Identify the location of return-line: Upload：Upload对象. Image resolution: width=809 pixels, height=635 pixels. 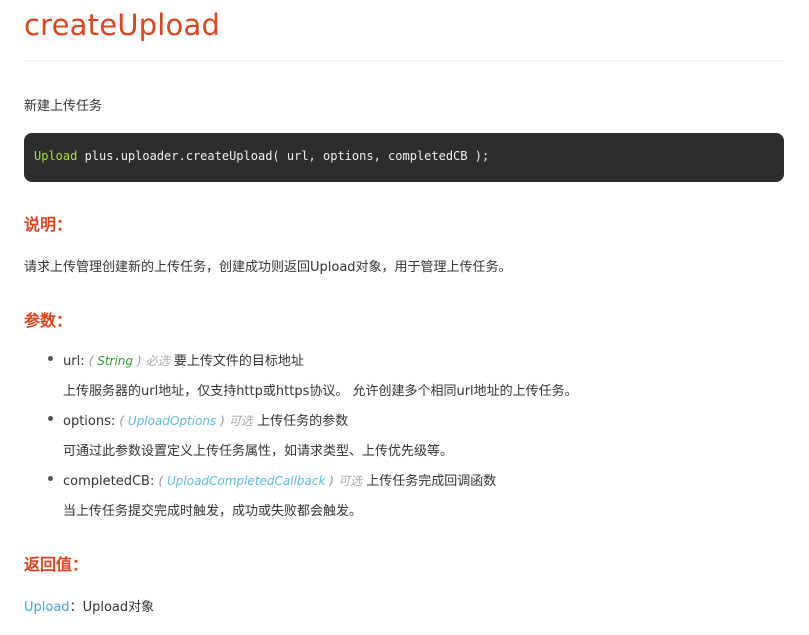
(89, 605).